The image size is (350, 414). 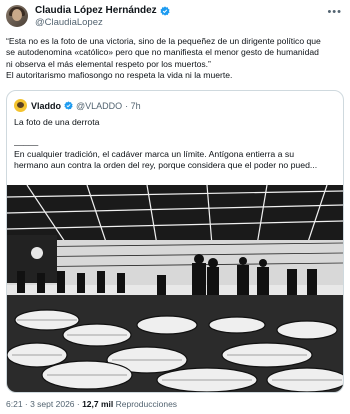 I want to click on author-avatar, so click(x=17, y=16).